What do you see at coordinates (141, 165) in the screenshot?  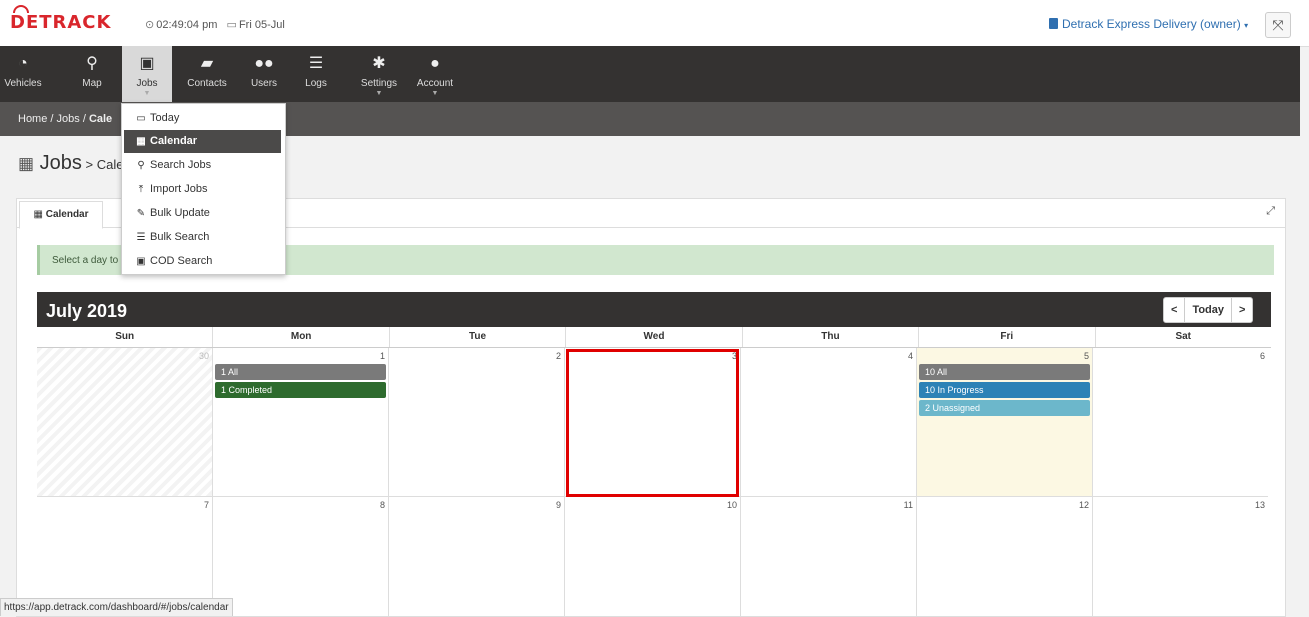 I see `search-icon: ⚲` at bounding box center [141, 165].